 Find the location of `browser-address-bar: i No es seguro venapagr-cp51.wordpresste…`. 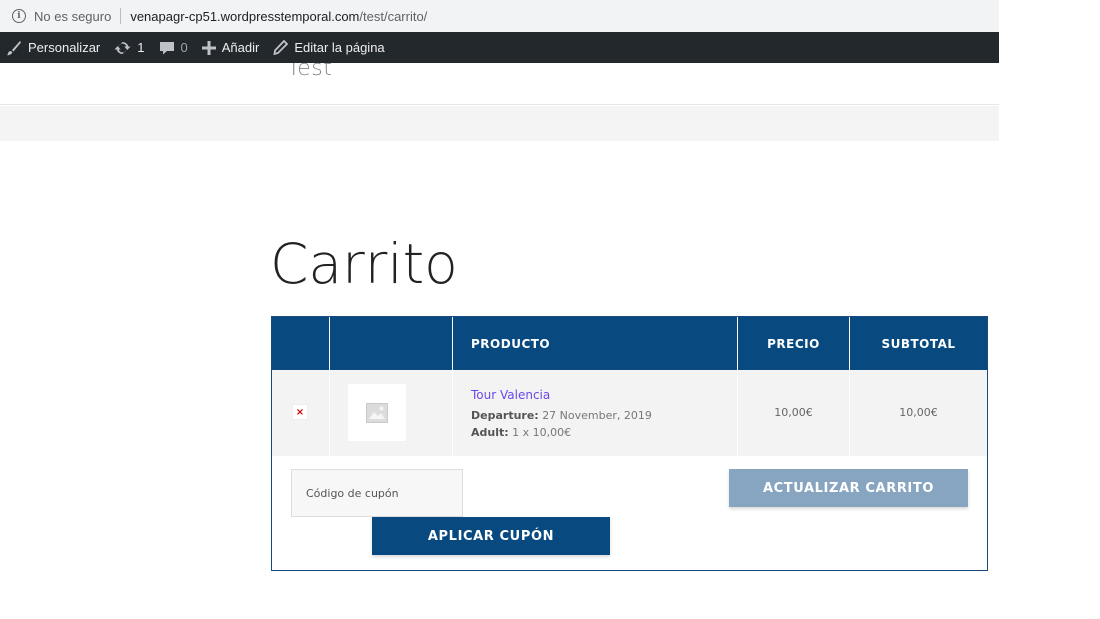

browser-address-bar: i No es seguro venapagr-cp51.wordpresste… is located at coordinates (499, 16).